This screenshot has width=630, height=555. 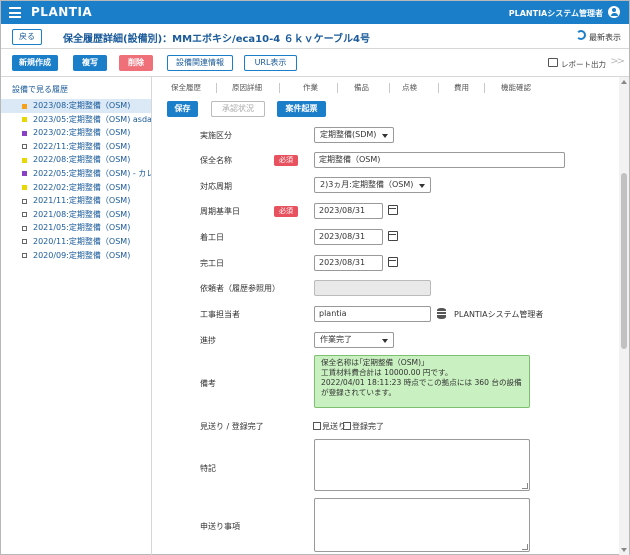 I want to click on status-label: 見送り / 登録完了, so click(x=232, y=426).